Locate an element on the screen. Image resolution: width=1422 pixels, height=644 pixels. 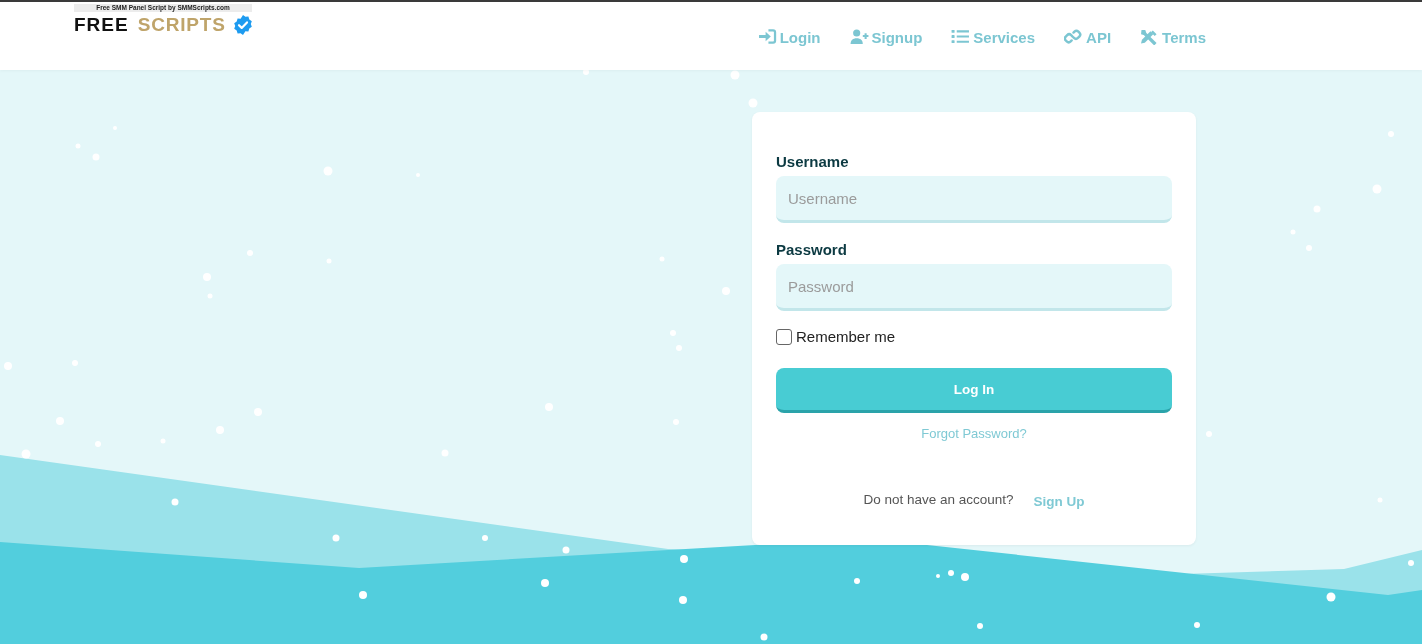
logo-text: FREE is located at coordinates (101, 25).